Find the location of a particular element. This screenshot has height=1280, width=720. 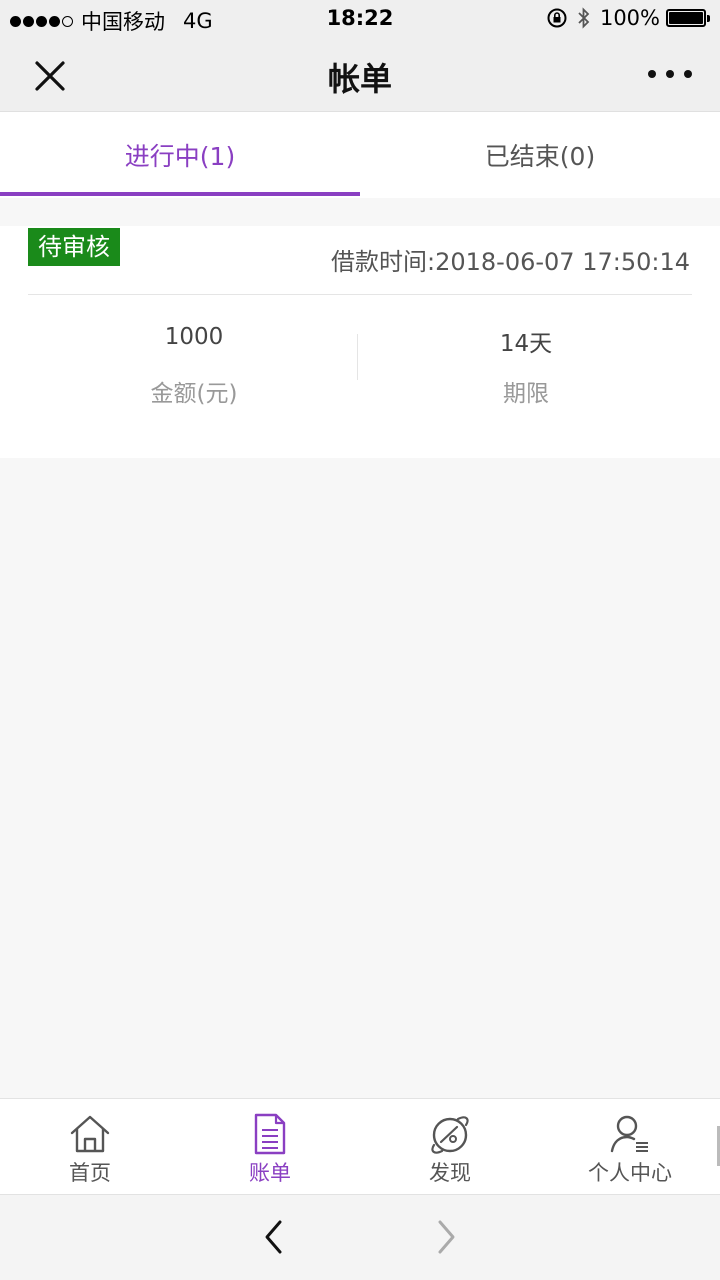

tab-bar-bill: 账单 is located at coordinates (270, 1146).